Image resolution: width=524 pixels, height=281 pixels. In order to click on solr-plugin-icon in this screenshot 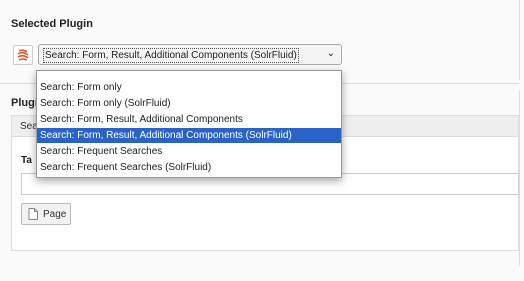, I will do `click(23, 55)`.